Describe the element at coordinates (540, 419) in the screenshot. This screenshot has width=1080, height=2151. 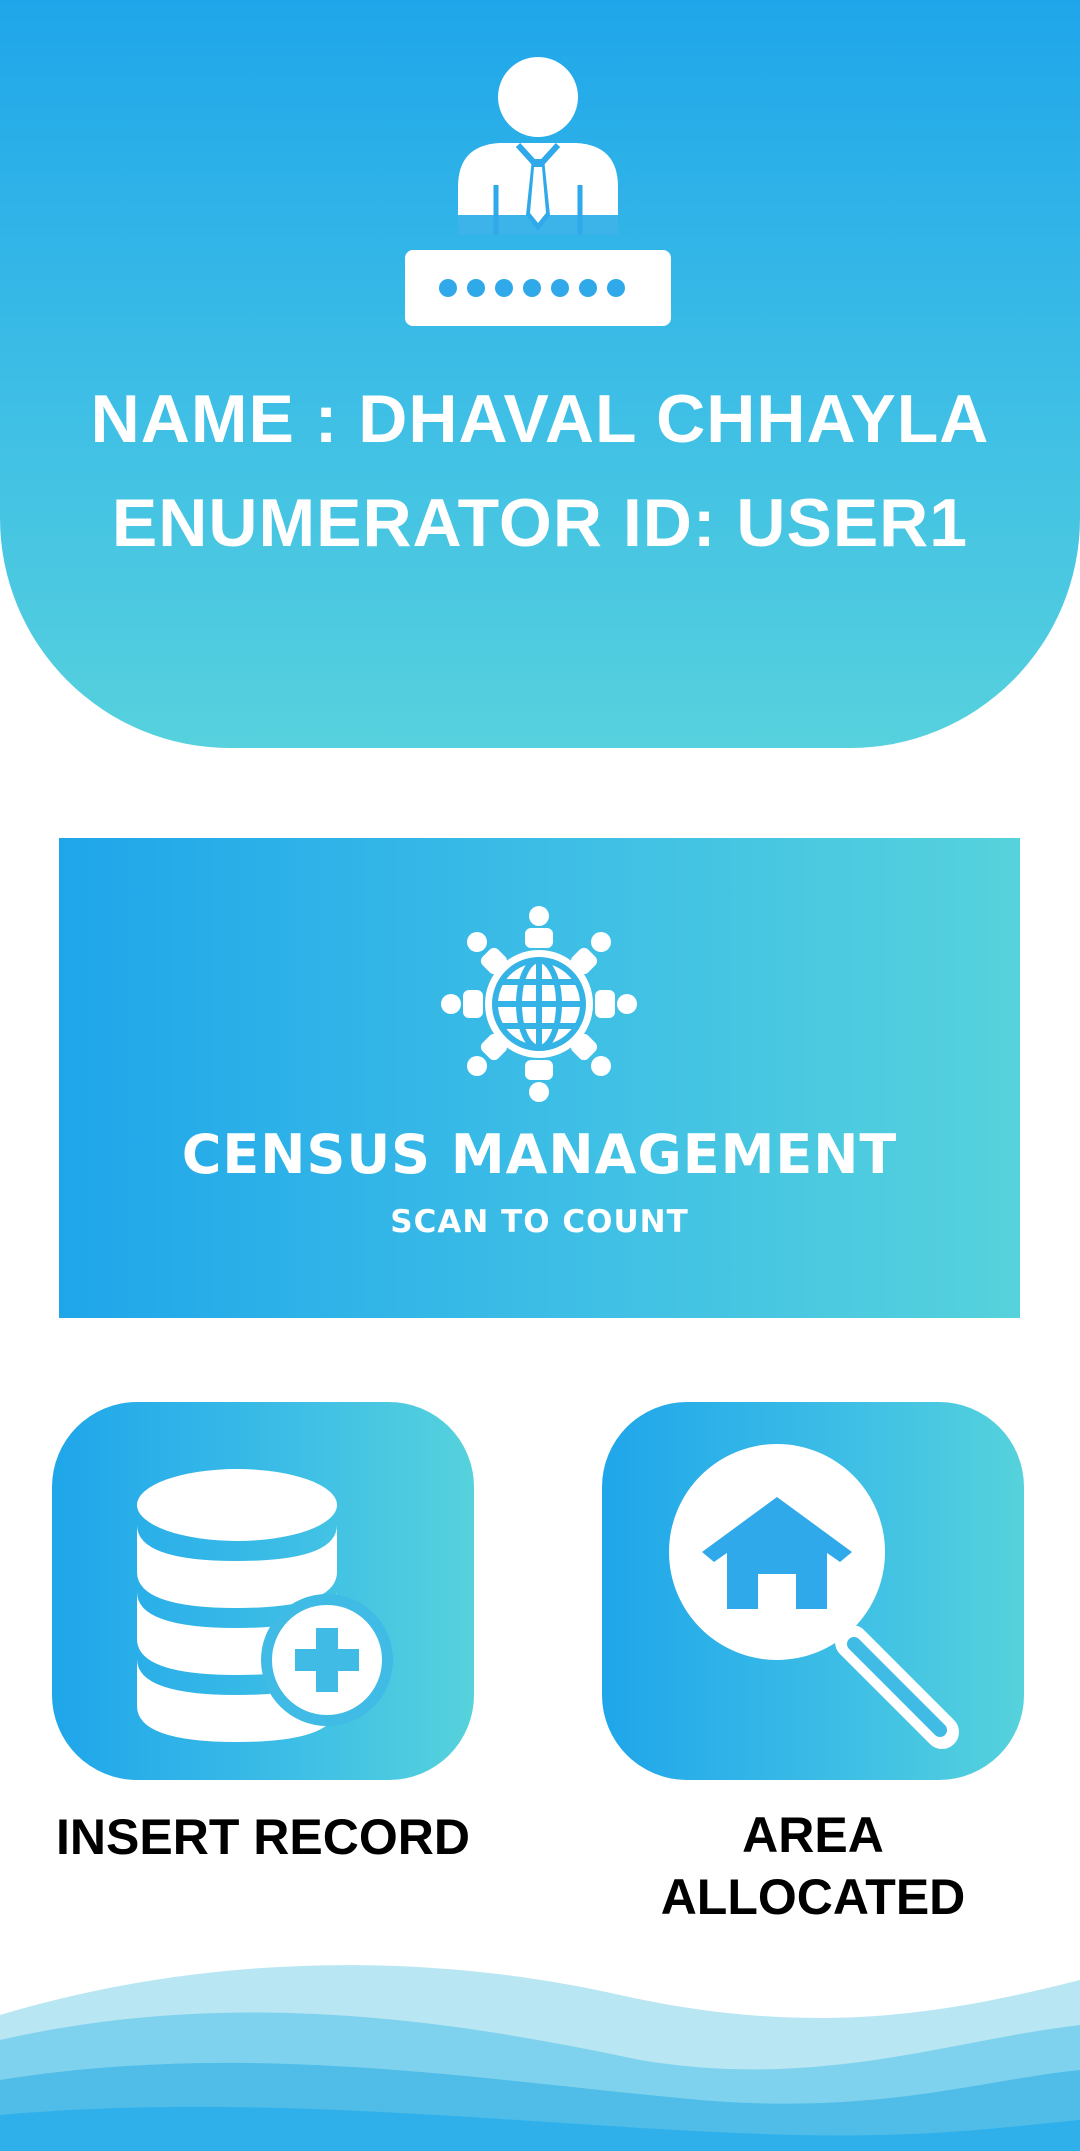
I see `enumerator-name: NAME : DHAVAL CHHAYLA` at that location.